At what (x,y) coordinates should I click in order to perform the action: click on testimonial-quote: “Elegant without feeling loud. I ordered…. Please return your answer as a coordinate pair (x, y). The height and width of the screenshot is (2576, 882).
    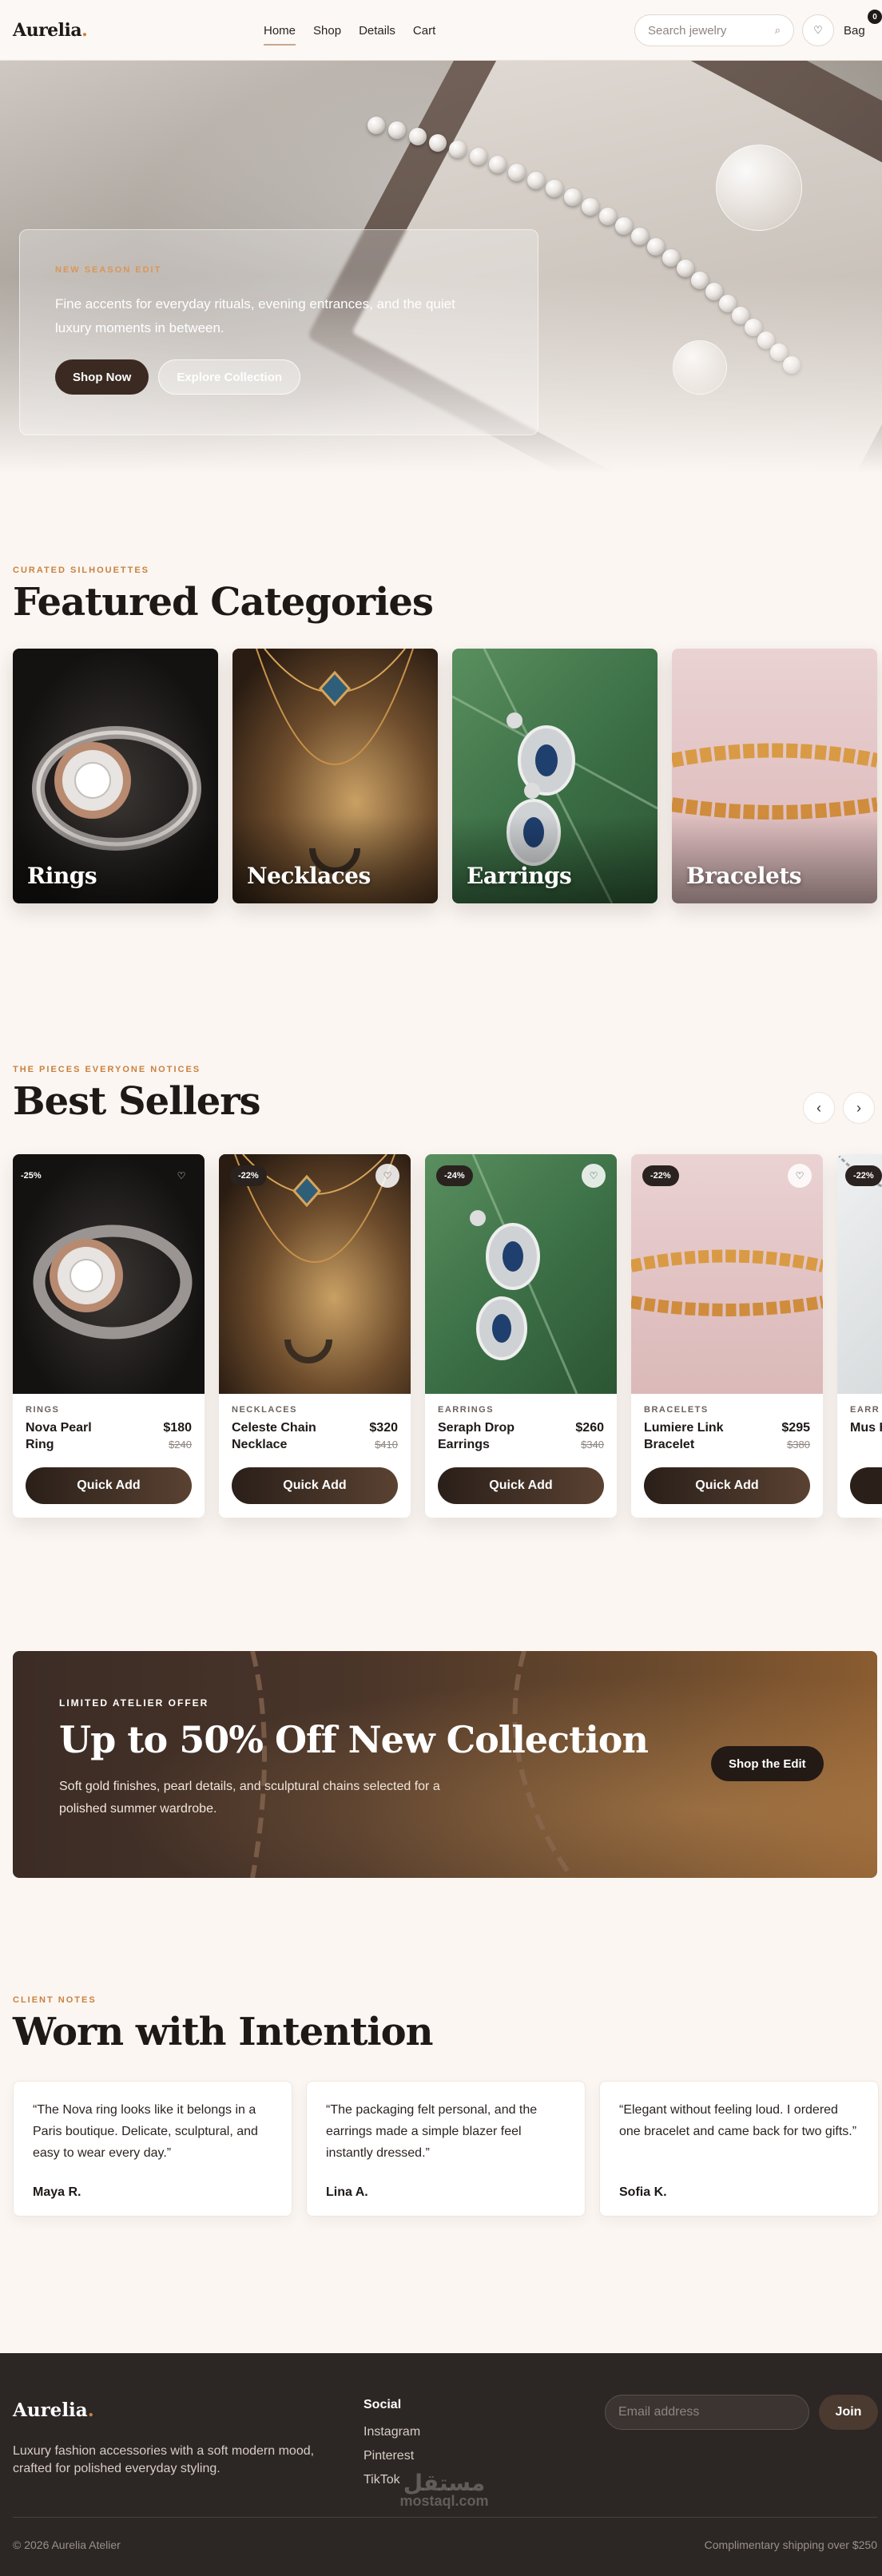
    Looking at the image, I should click on (738, 2120).